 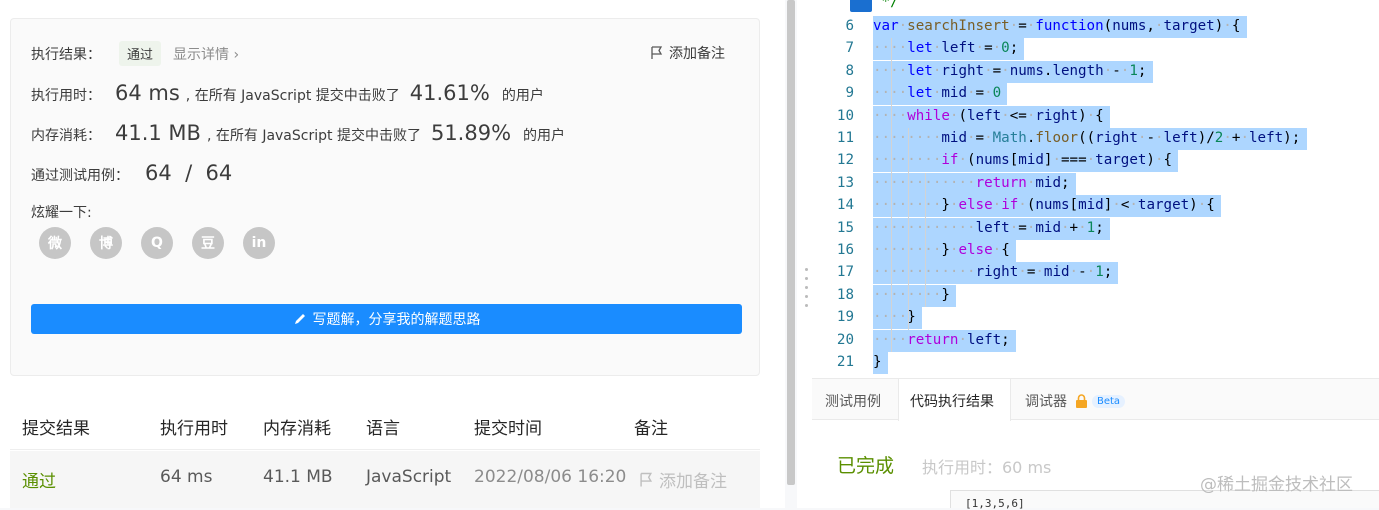 I want to click on memory-value: 41.1 MB, so click(x=158, y=133).